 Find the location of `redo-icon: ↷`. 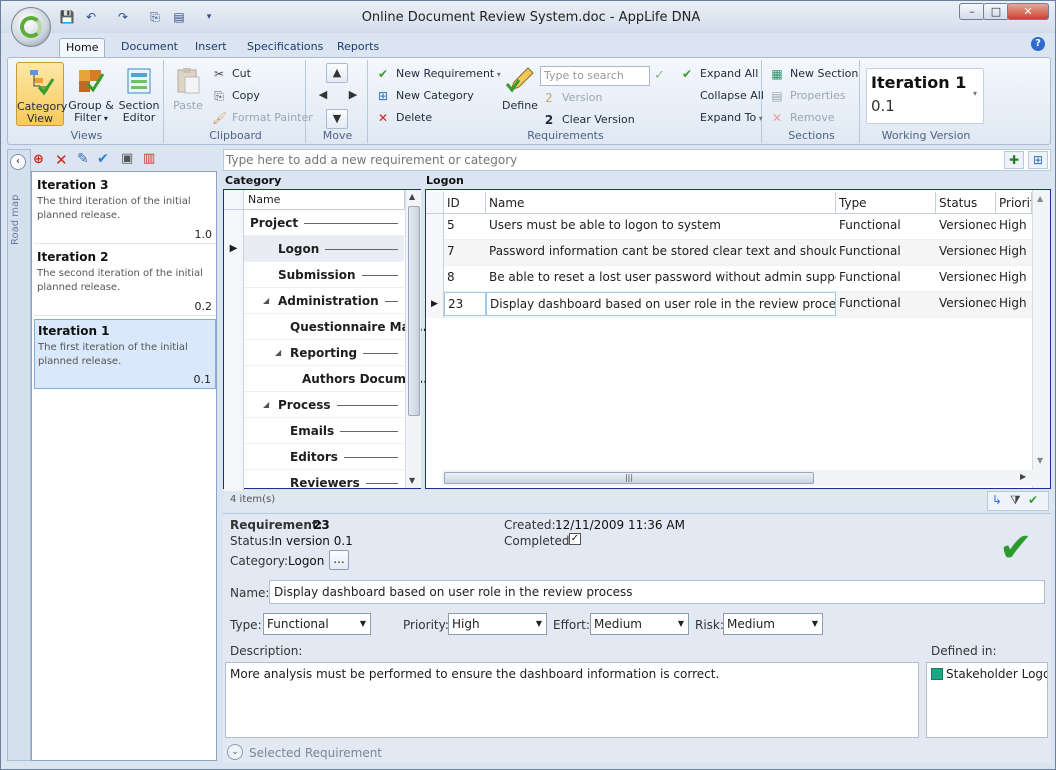

redo-icon: ↷ is located at coordinates (123, 17).